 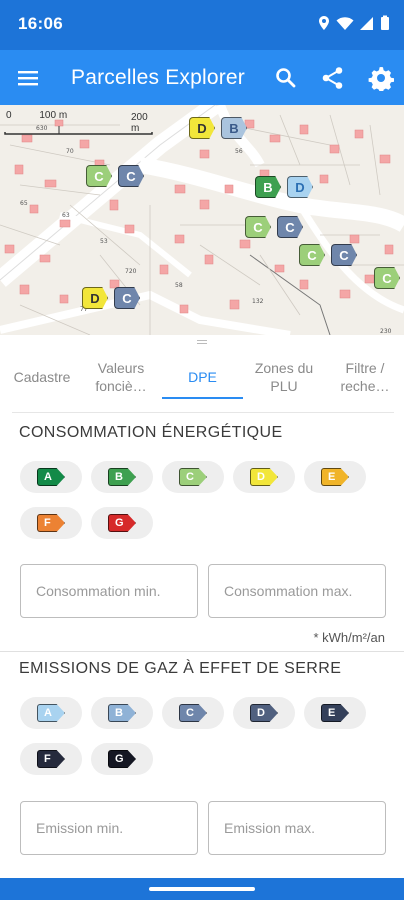 What do you see at coordinates (349, 637) in the screenshot?
I see `consumption-unit: * kWh/m²/an` at bounding box center [349, 637].